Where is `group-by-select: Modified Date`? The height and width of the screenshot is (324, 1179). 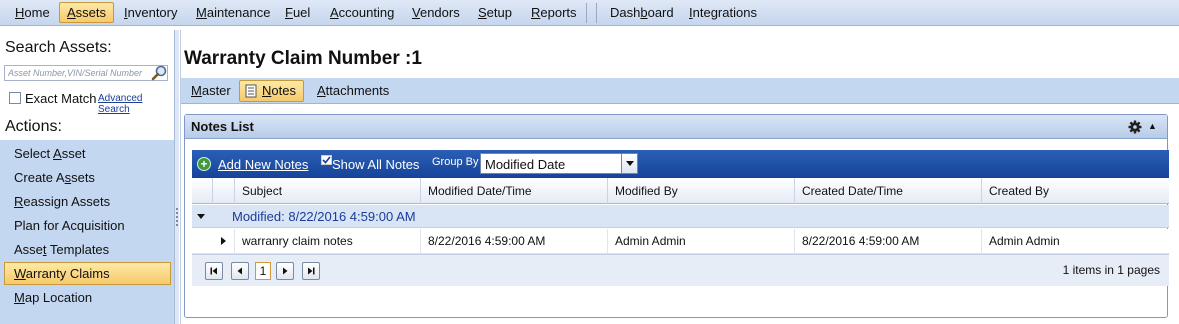 group-by-select: Modified Date is located at coordinates (559, 163).